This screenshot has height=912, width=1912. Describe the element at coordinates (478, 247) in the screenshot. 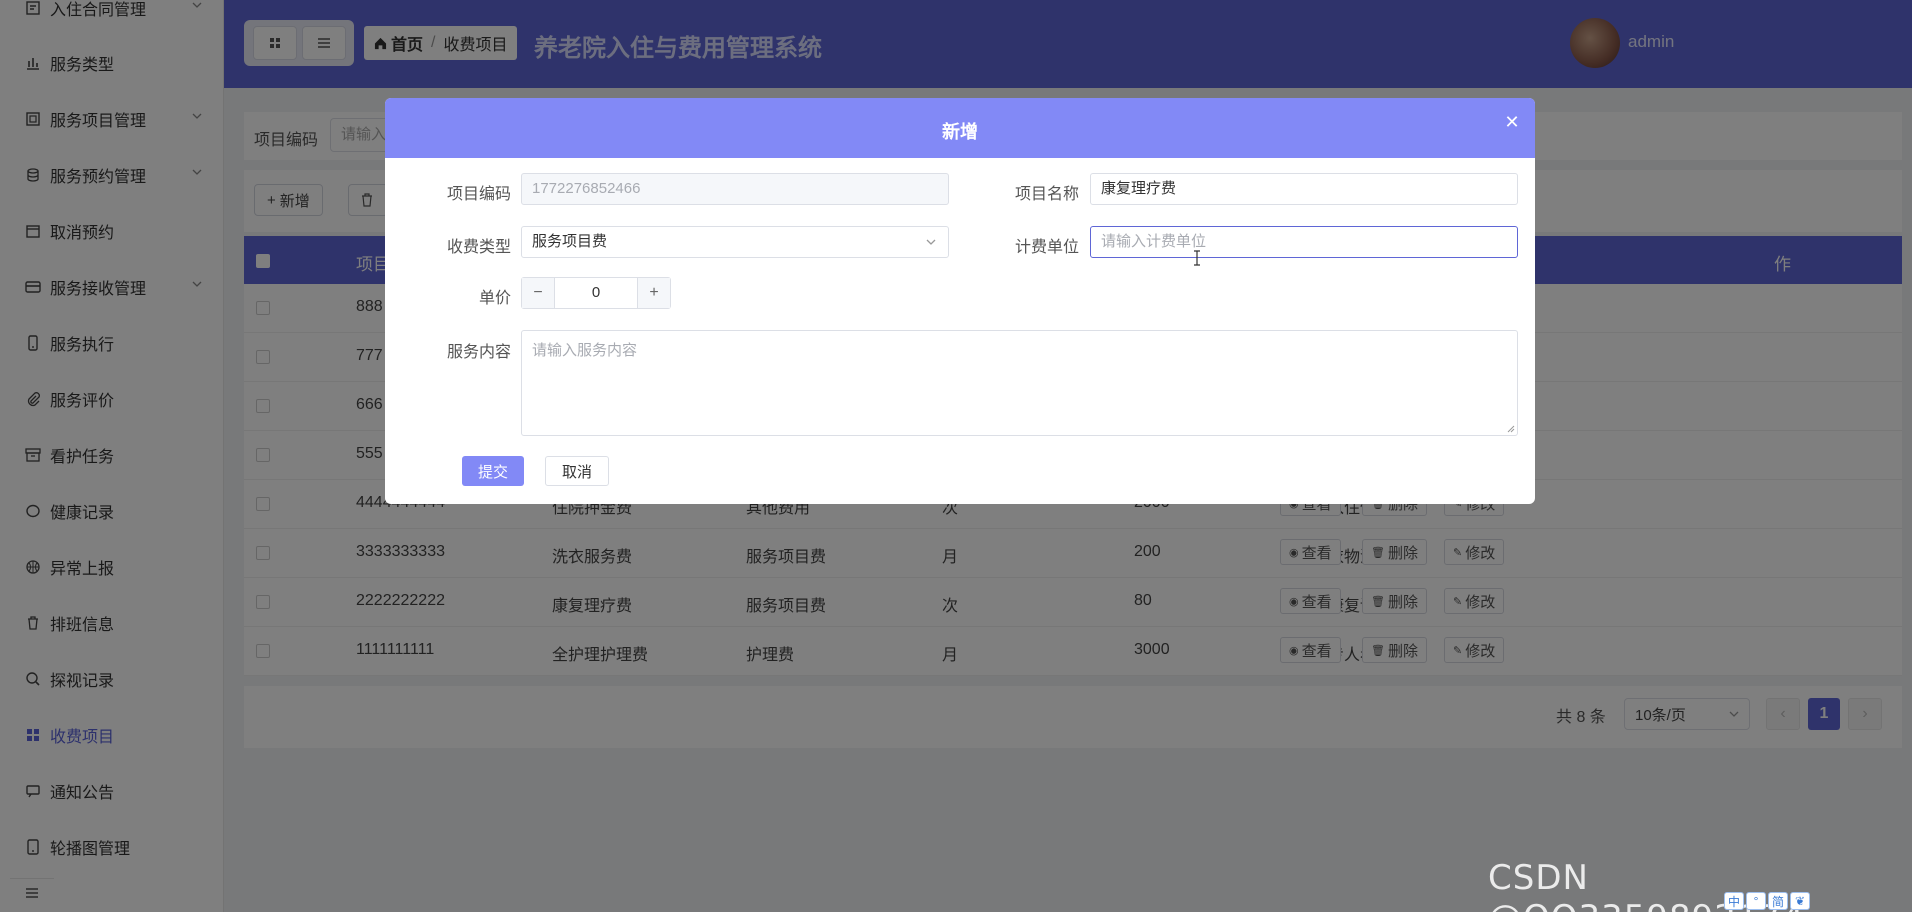

I see `type-label: 收费类型` at that location.